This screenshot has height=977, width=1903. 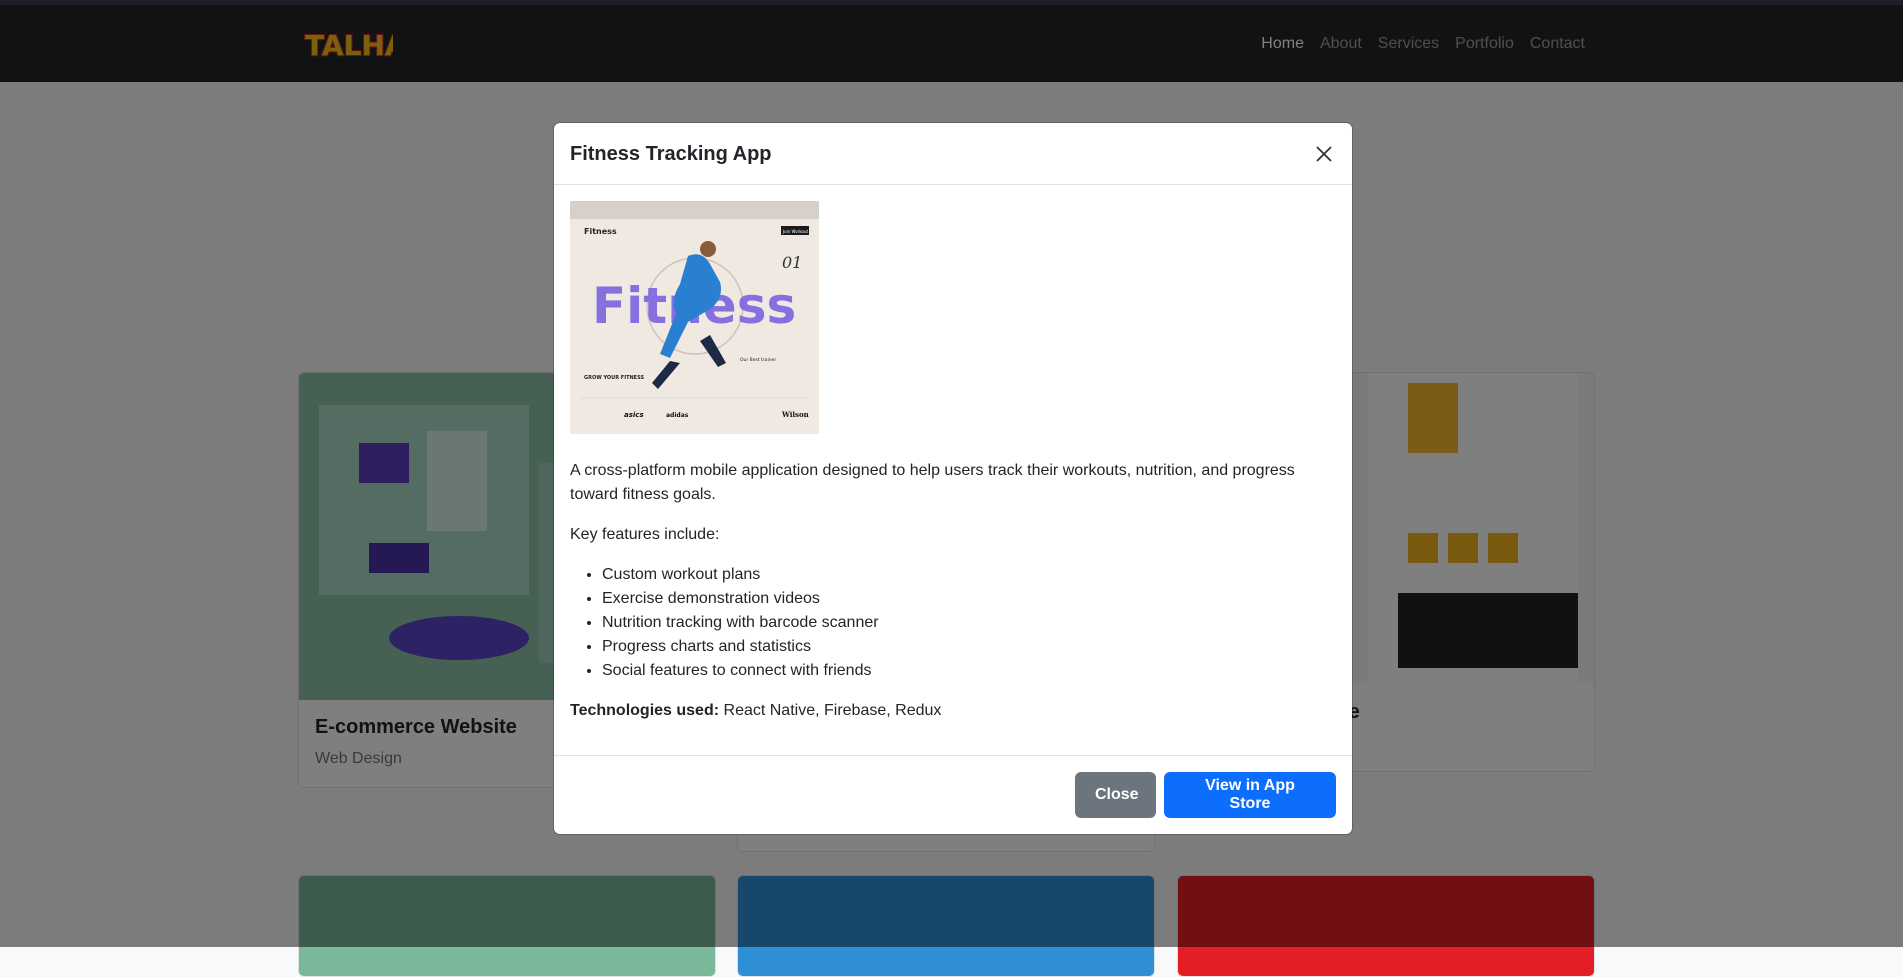 What do you see at coordinates (830, 710) in the screenshot?
I see `technologies-value: React Native, Firebase, Redux` at bounding box center [830, 710].